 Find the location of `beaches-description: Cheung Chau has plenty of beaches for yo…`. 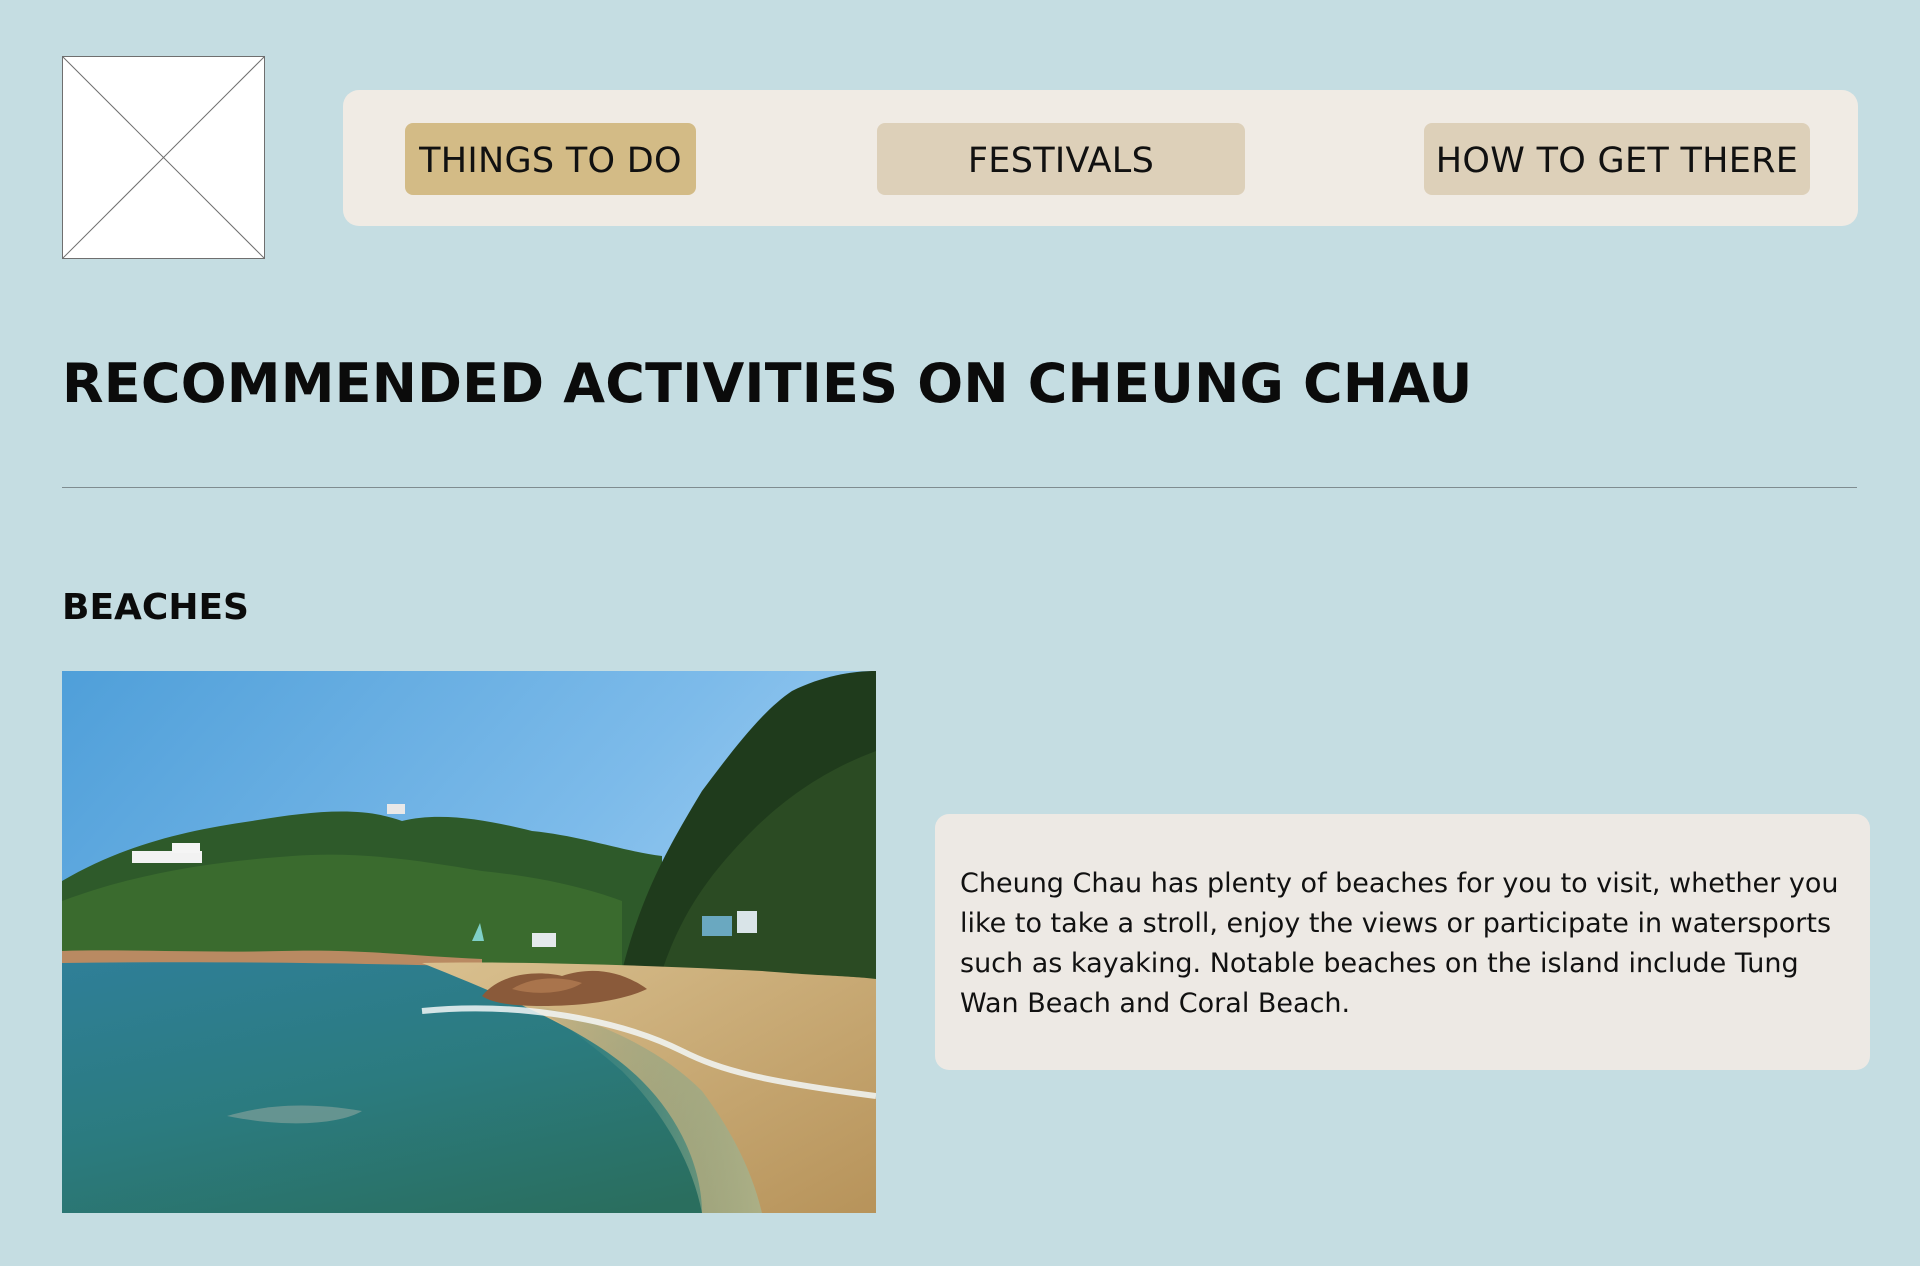

beaches-description: Cheung Chau has plenty of beaches for yo… is located at coordinates (1399, 943).